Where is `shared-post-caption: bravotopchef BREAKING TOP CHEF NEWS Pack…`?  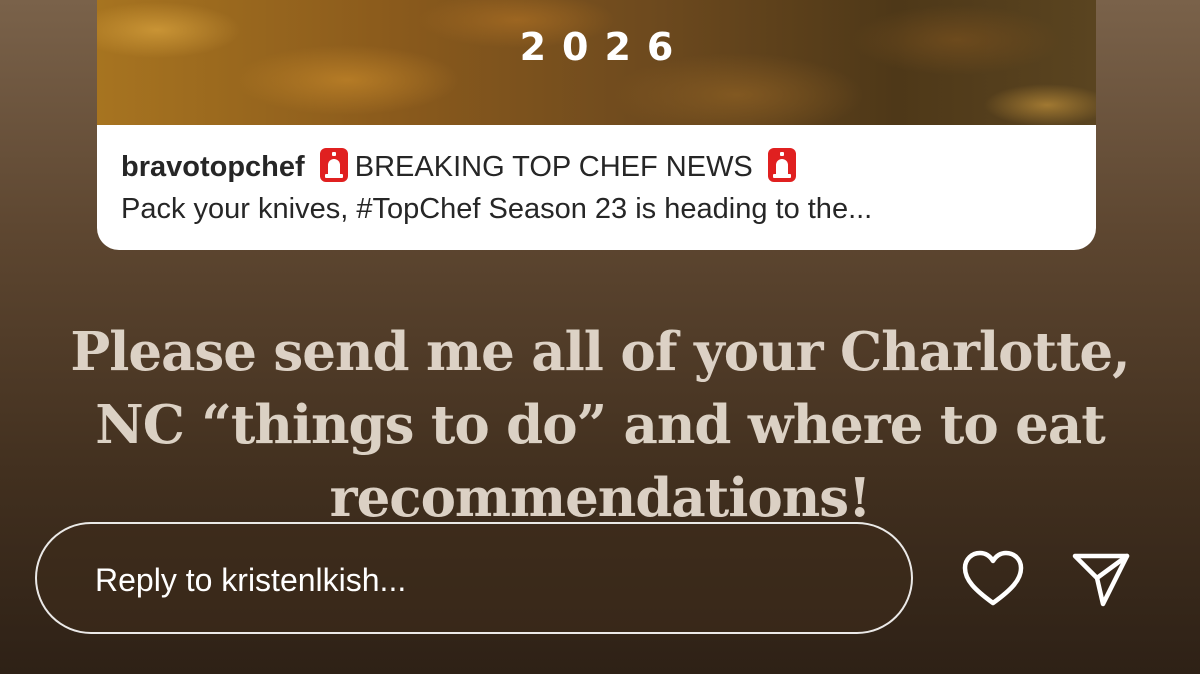 shared-post-caption: bravotopchef BREAKING TOP CHEF NEWS Pack… is located at coordinates (596, 188).